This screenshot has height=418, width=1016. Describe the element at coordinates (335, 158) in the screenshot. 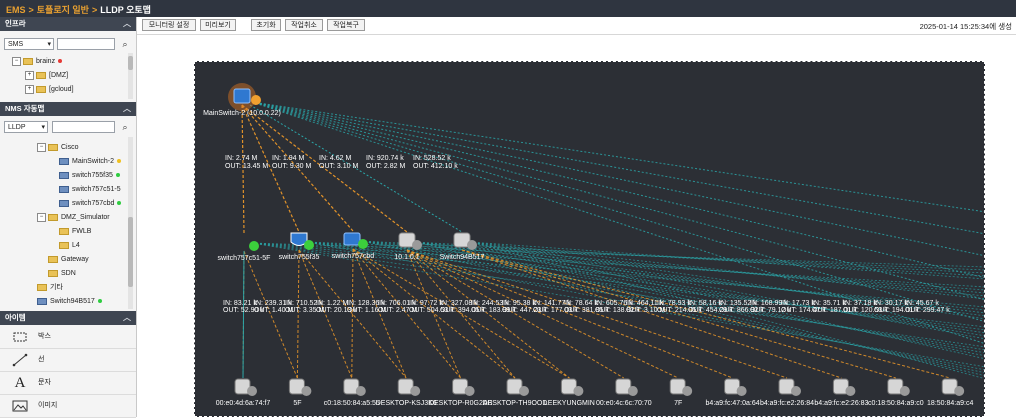

I see `link-traffic-in-label: IN: 4.62 M` at that location.